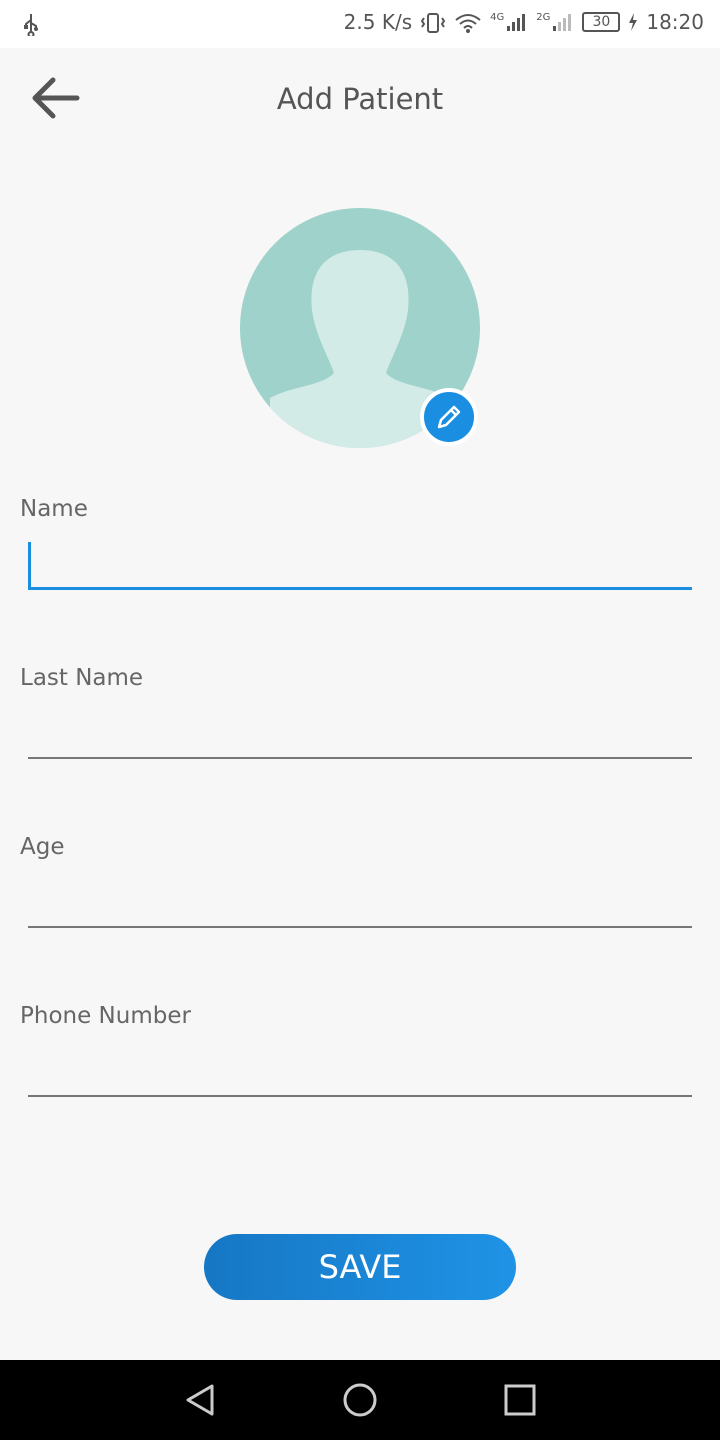 The width and height of the screenshot is (720, 1440). I want to click on wifi-icon, so click(468, 22).